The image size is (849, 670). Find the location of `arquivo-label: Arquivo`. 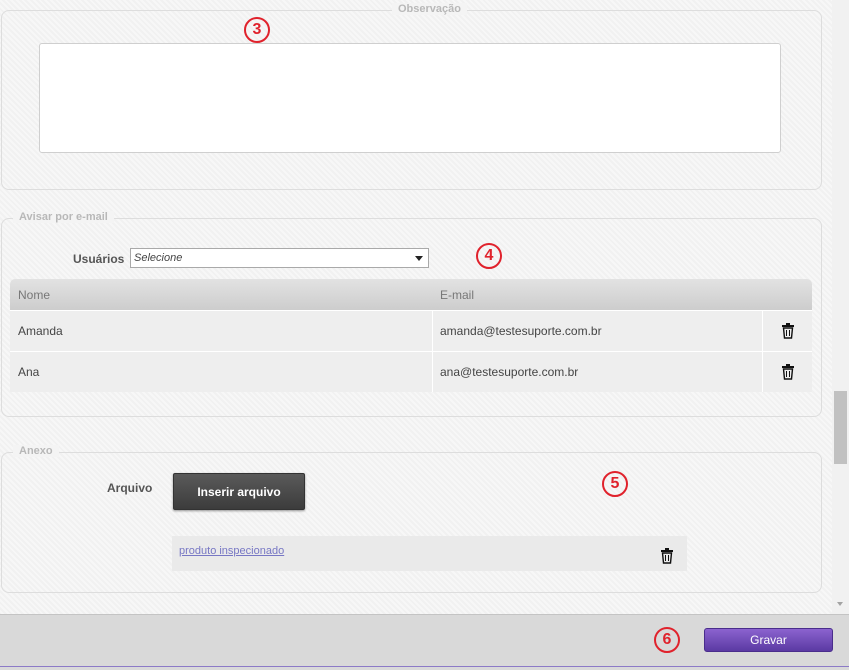

arquivo-label: Arquivo is located at coordinates (130, 488).